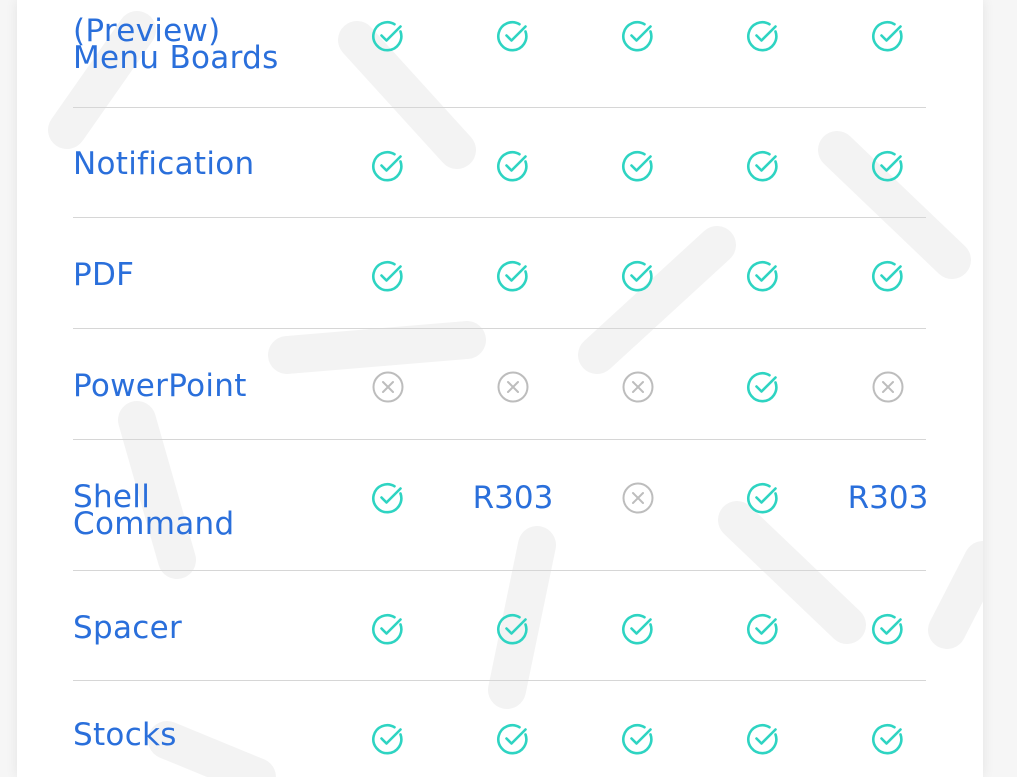  I want to click on feature-label: (Preview) Menu Boards, so click(203, 46).